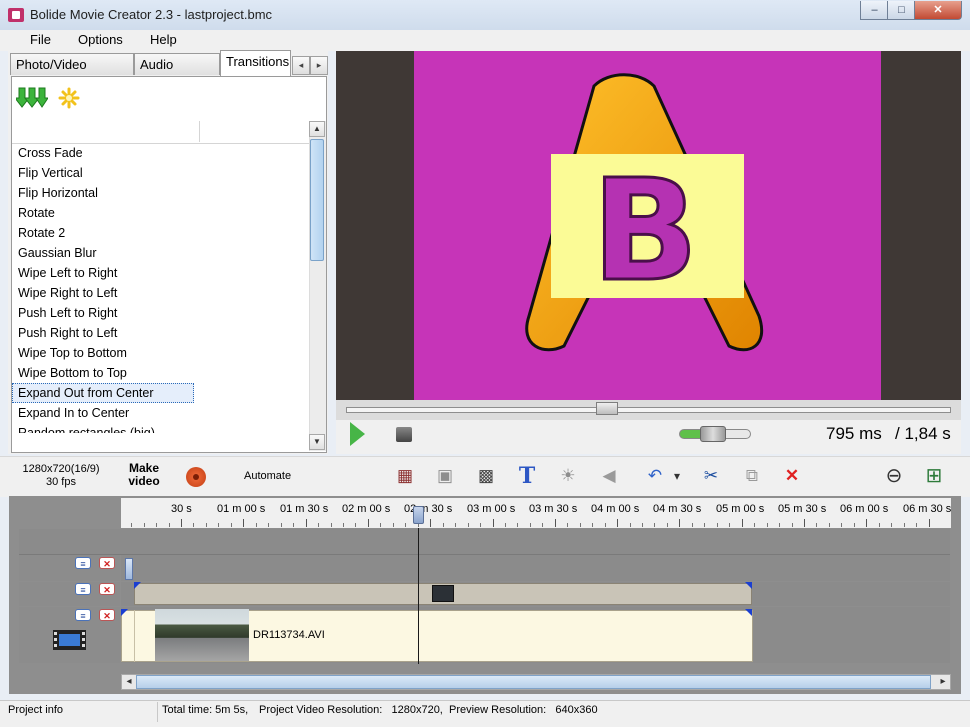 The width and height of the screenshot is (970, 727). What do you see at coordinates (301, 65) in the screenshot?
I see `tabs-scroll-left-button: ◂` at bounding box center [301, 65].